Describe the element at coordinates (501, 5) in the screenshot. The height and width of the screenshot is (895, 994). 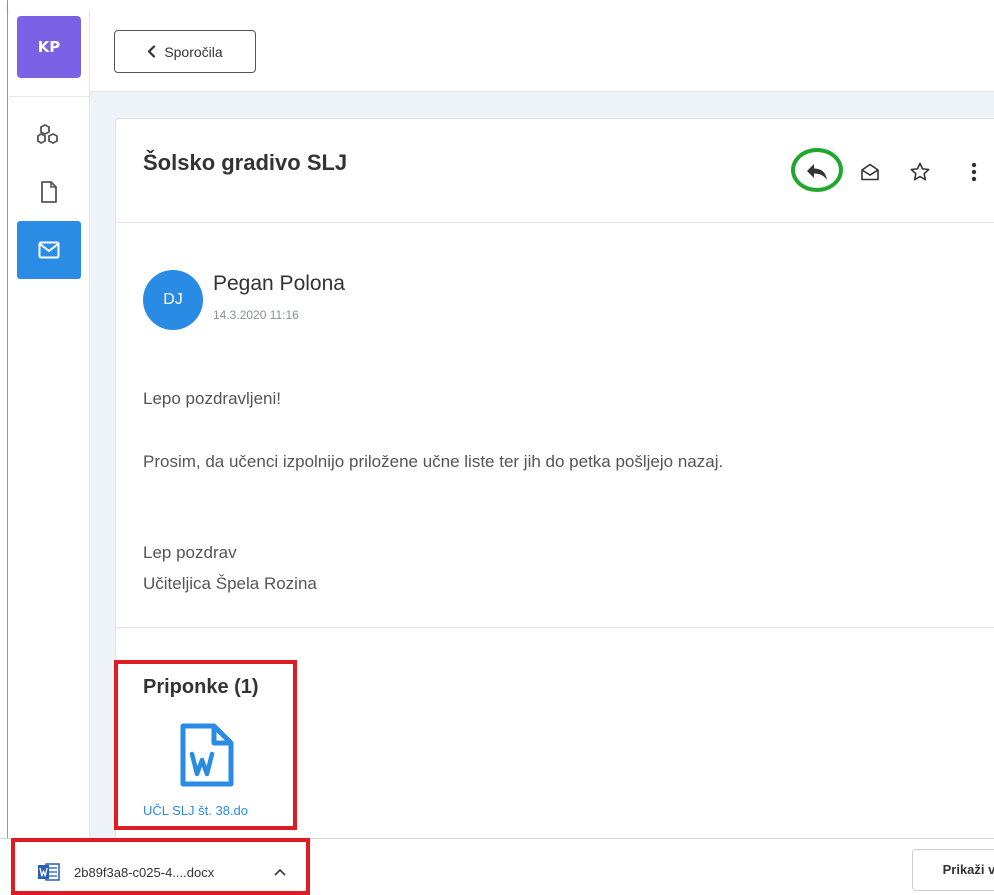
I see `window-top-edge` at that location.